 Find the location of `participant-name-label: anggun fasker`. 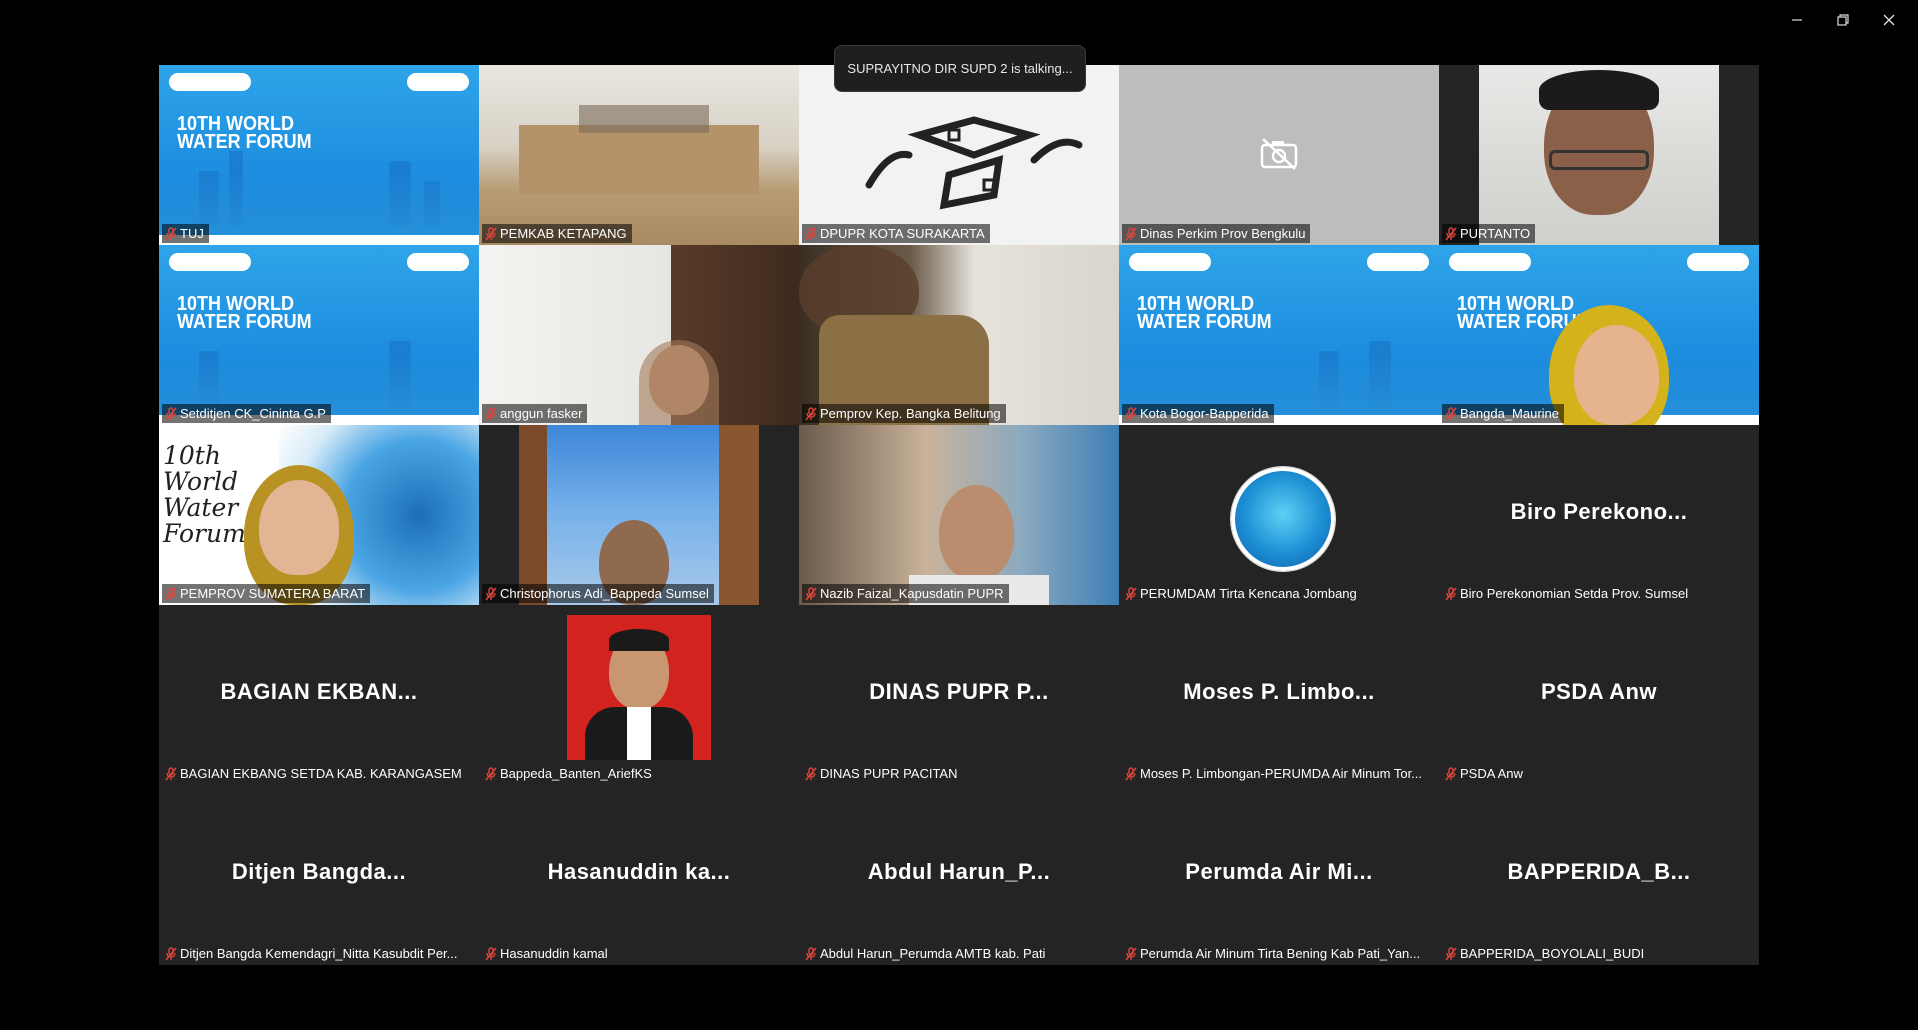

participant-name-label: anggun fasker is located at coordinates (535, 413).